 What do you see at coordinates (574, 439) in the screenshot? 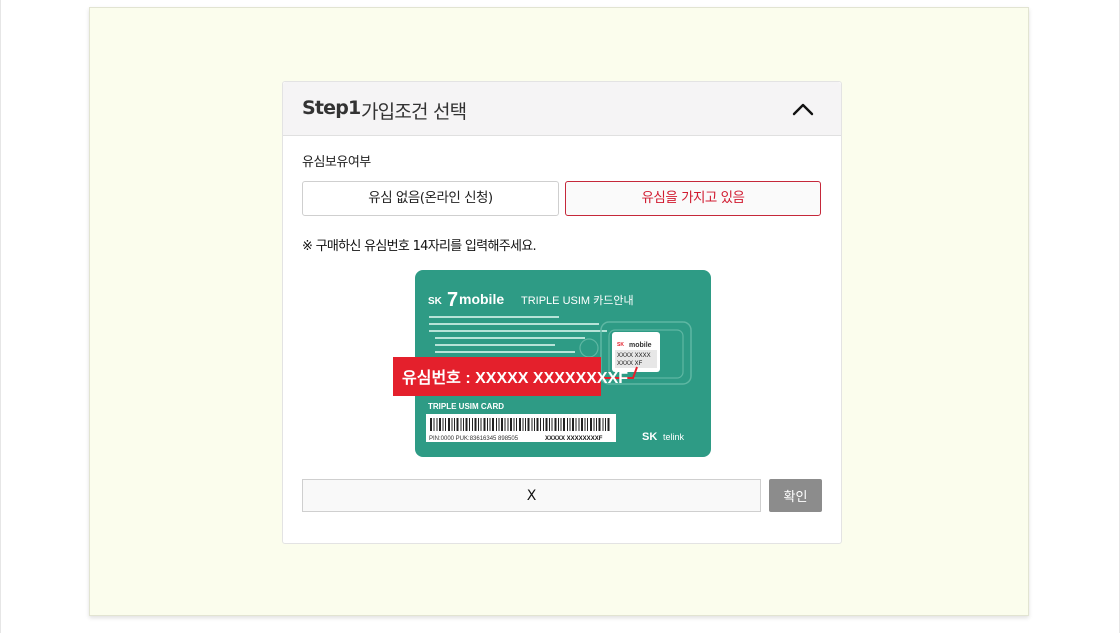
I see `card-code-highlight: XXXXX XXXXXXXXF` at bounding box center [574, 439].